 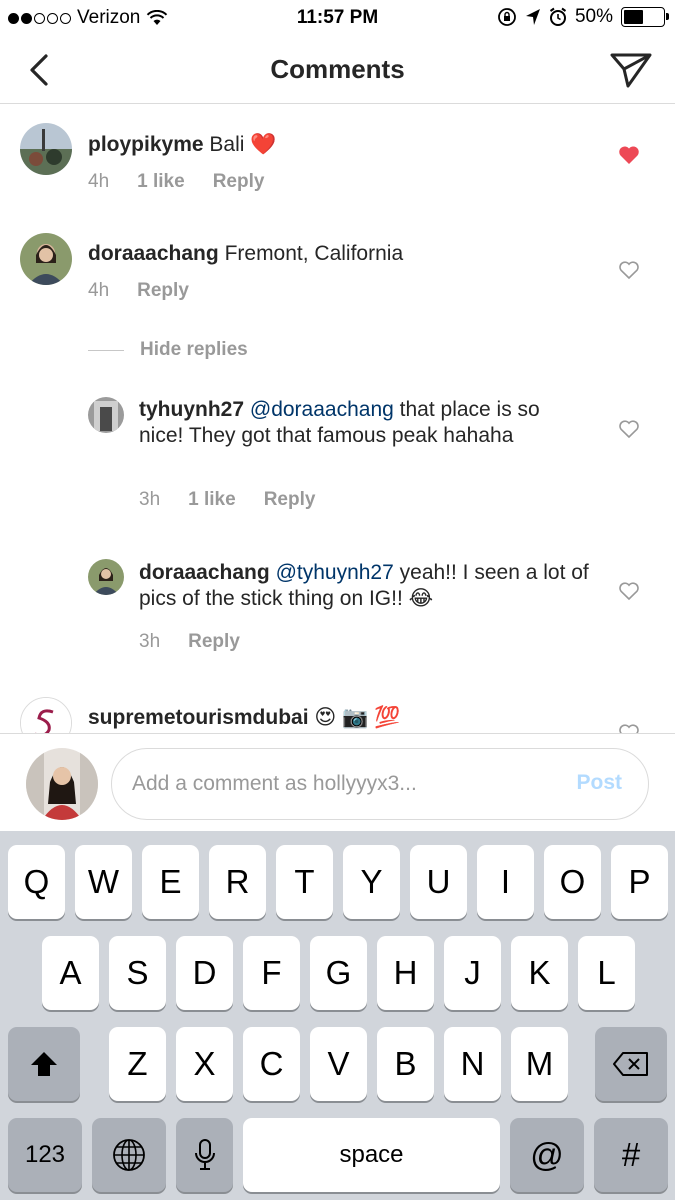 What do you see at coordinates (337, 18) in the screenshot?
I see `status-bar: Verizon 11:57 PM 50%` at bounding box center [337, 18].